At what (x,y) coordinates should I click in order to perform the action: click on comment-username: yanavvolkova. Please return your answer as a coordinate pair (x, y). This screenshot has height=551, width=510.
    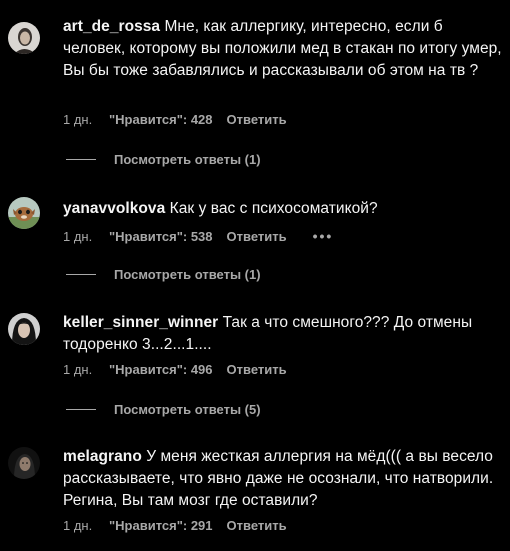
    Looking at the image, I should click on (114, 208).